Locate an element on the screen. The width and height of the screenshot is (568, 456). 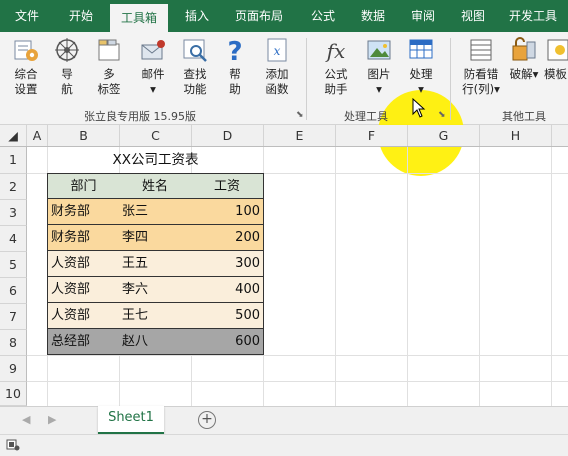
cell-name: 王七 is located at coordinates (155, 316).